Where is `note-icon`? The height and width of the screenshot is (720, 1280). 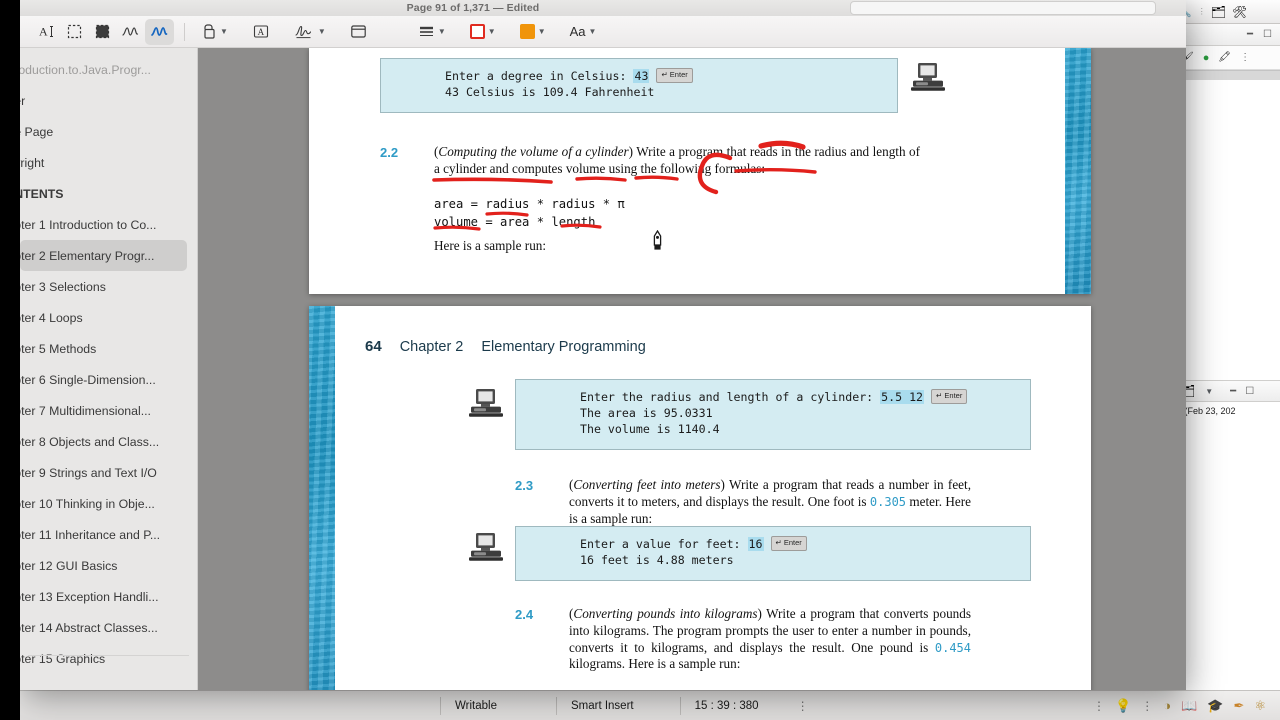 note-icon is located at coordinates (359, 31).